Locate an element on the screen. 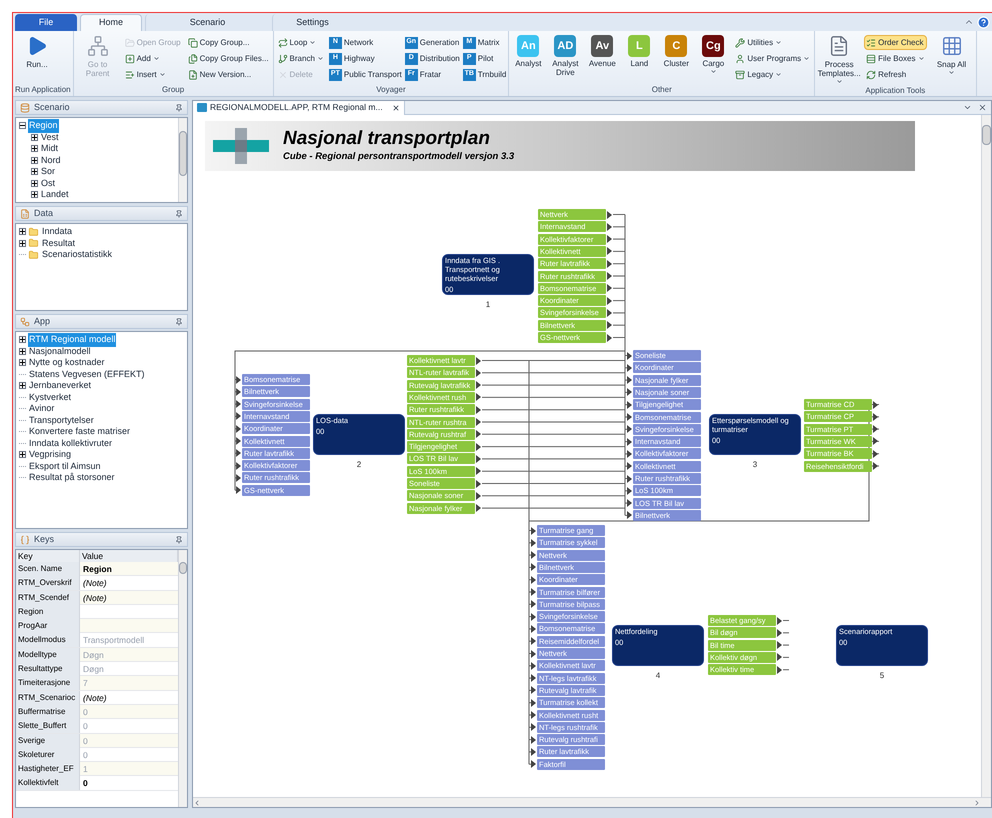 The width and height of the screenshot is (992, 818). app-launch-button: Av Avenue is located at coordinates (602, 51).